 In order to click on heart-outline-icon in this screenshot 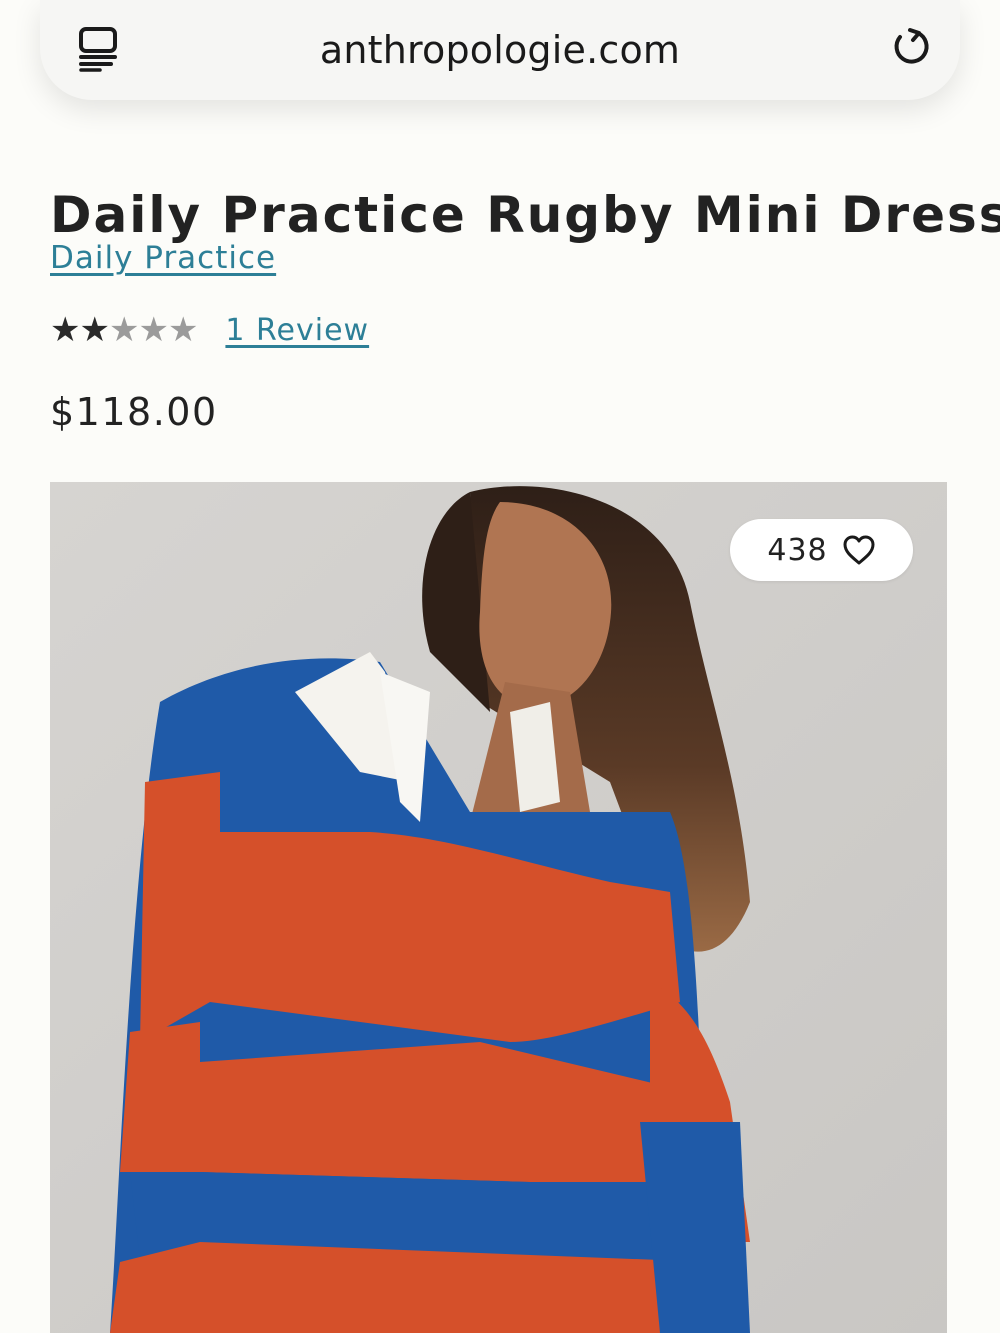, I will do `click(859, 550)`.